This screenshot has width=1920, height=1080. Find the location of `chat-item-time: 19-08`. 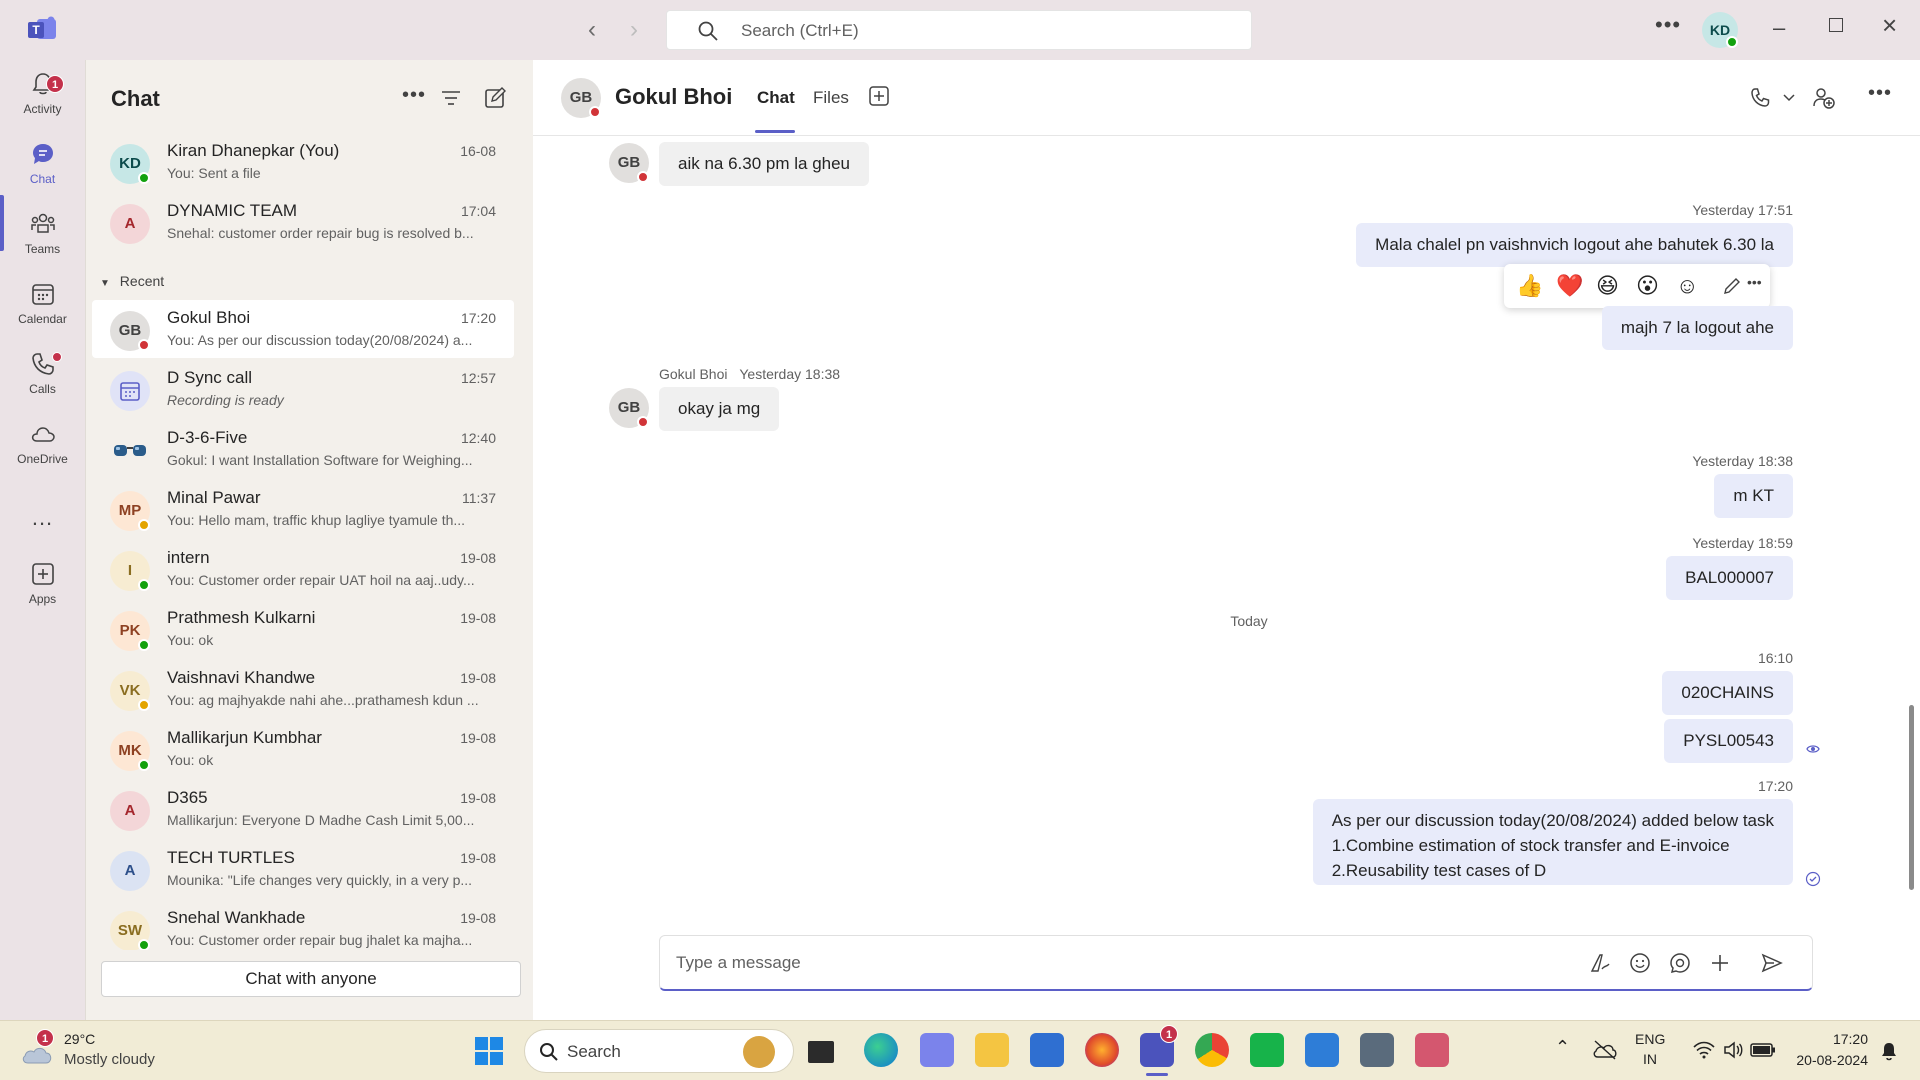

chat-item-time: 19-08 is located at coordinates (478, 798).